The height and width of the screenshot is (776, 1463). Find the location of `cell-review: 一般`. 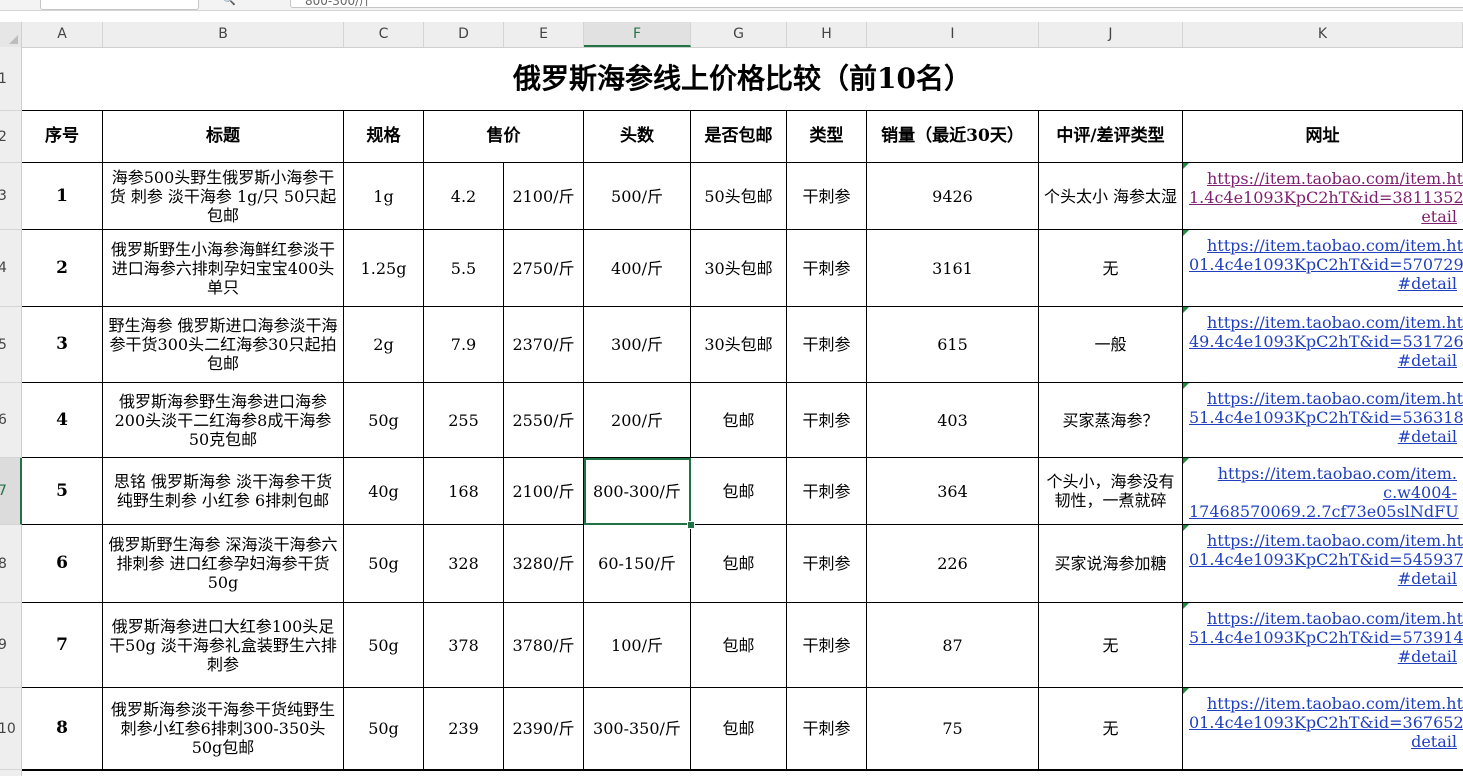

cell-review: 一般 is located at coordinates (1111, 345).